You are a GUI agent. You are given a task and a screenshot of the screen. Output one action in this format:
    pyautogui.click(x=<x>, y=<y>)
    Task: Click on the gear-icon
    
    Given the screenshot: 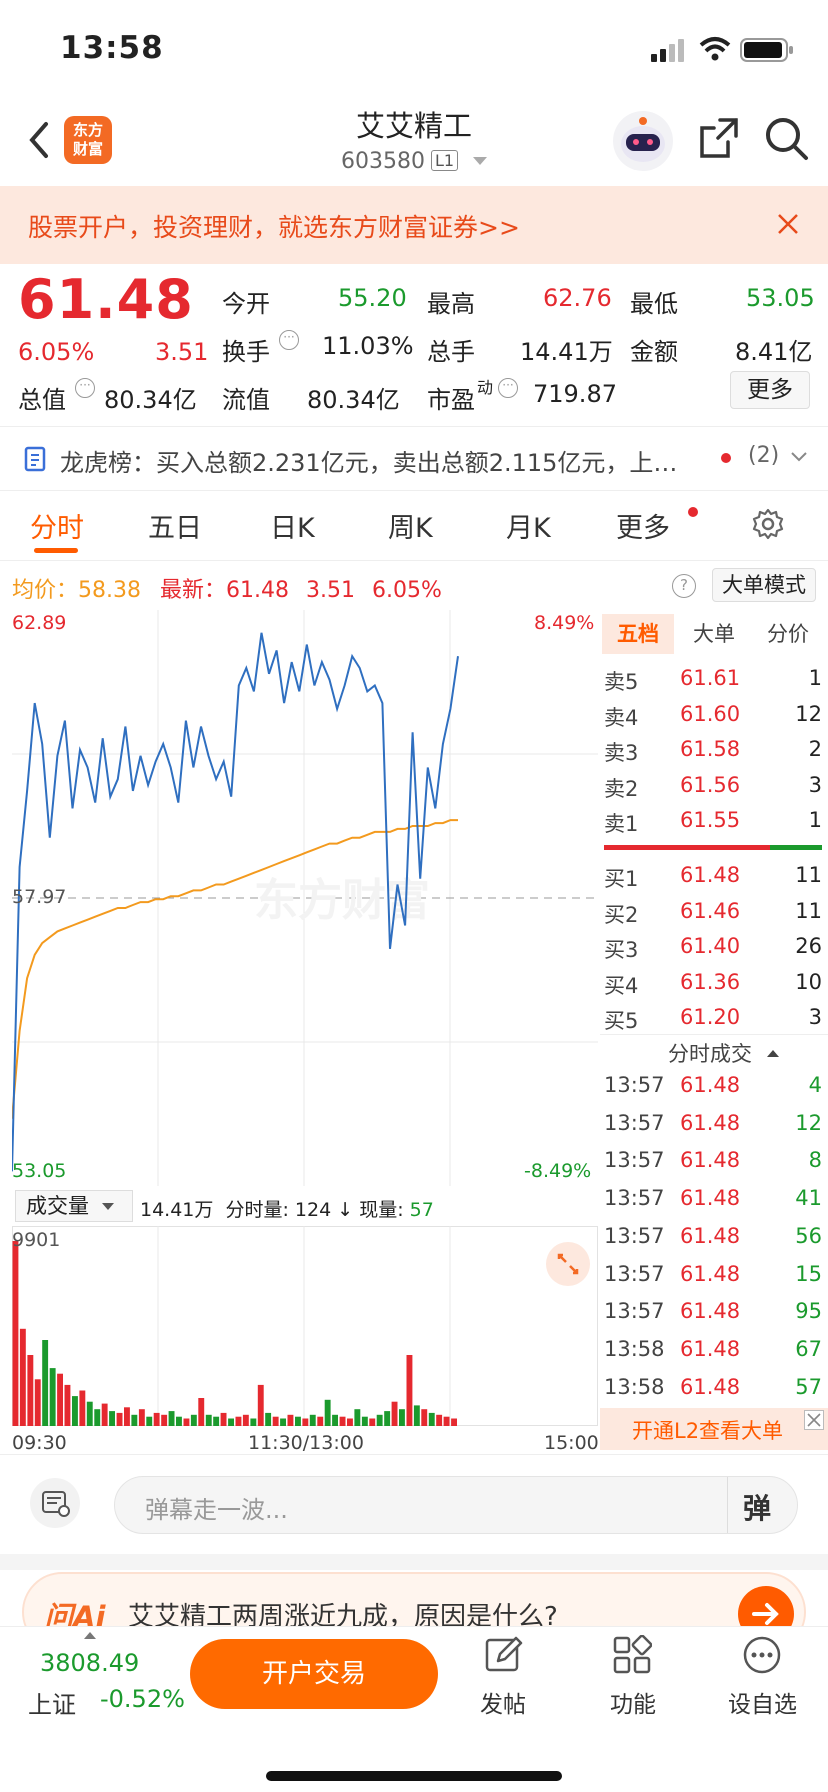 What is the action you would take?
    pyautogui.click(x=768, y=524)
    